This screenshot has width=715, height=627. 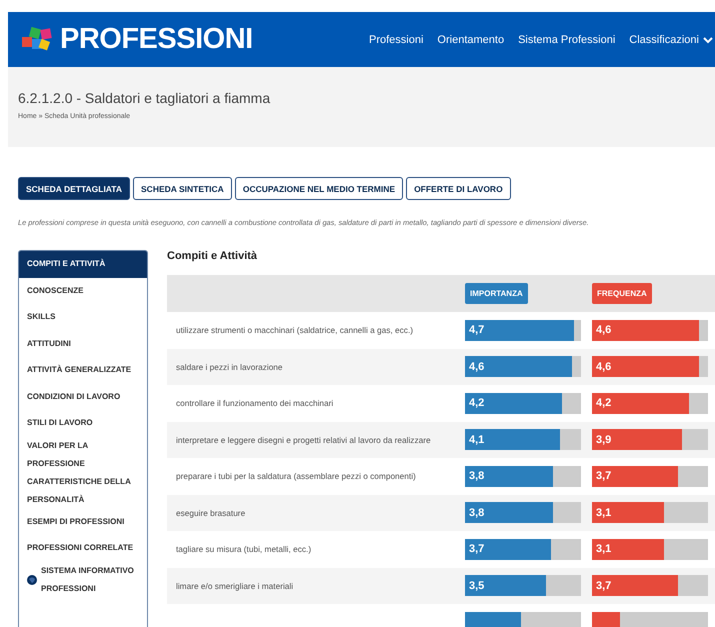 What do you see at coordinates (83, 264) in the screenshot?
I see `sidebar-item: COMPITI E ATTIVITÀ` at bounding box center [83, 264].